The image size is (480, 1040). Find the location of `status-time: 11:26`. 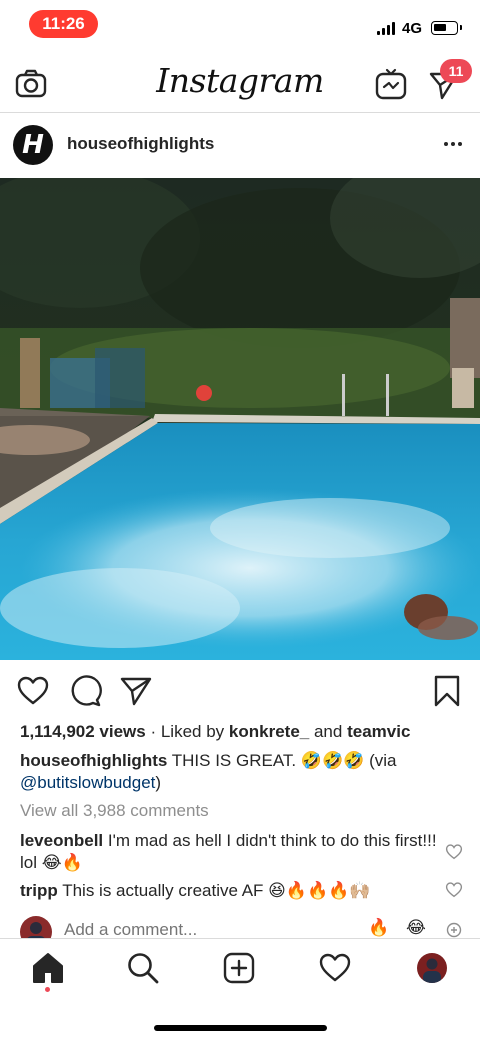

status-time: 11:26 is located at coordinates (63, 24).